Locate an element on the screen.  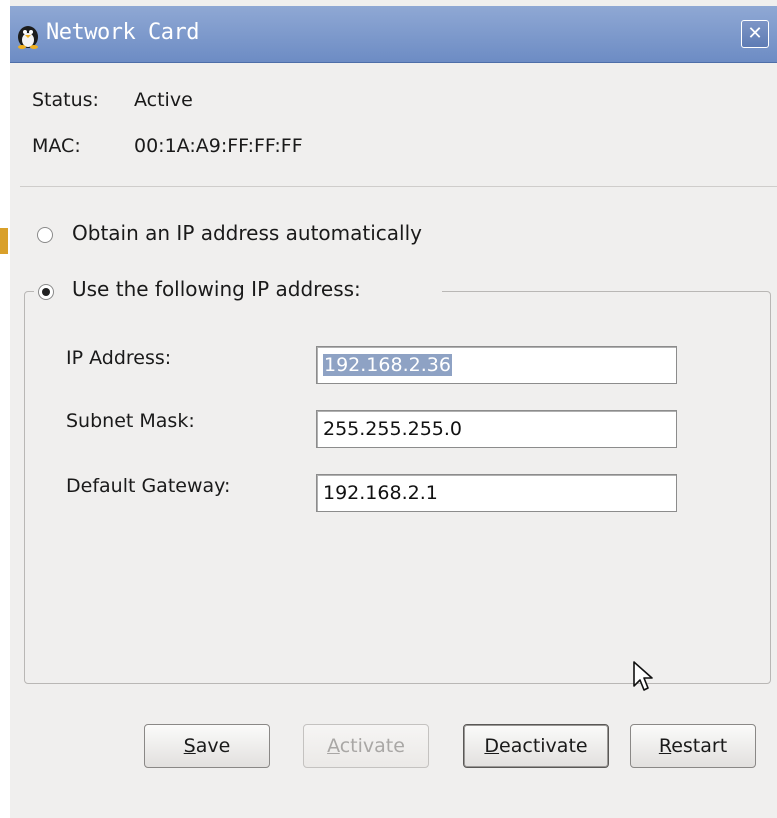
close-button: ✕ is located at coordinates (755, 34).